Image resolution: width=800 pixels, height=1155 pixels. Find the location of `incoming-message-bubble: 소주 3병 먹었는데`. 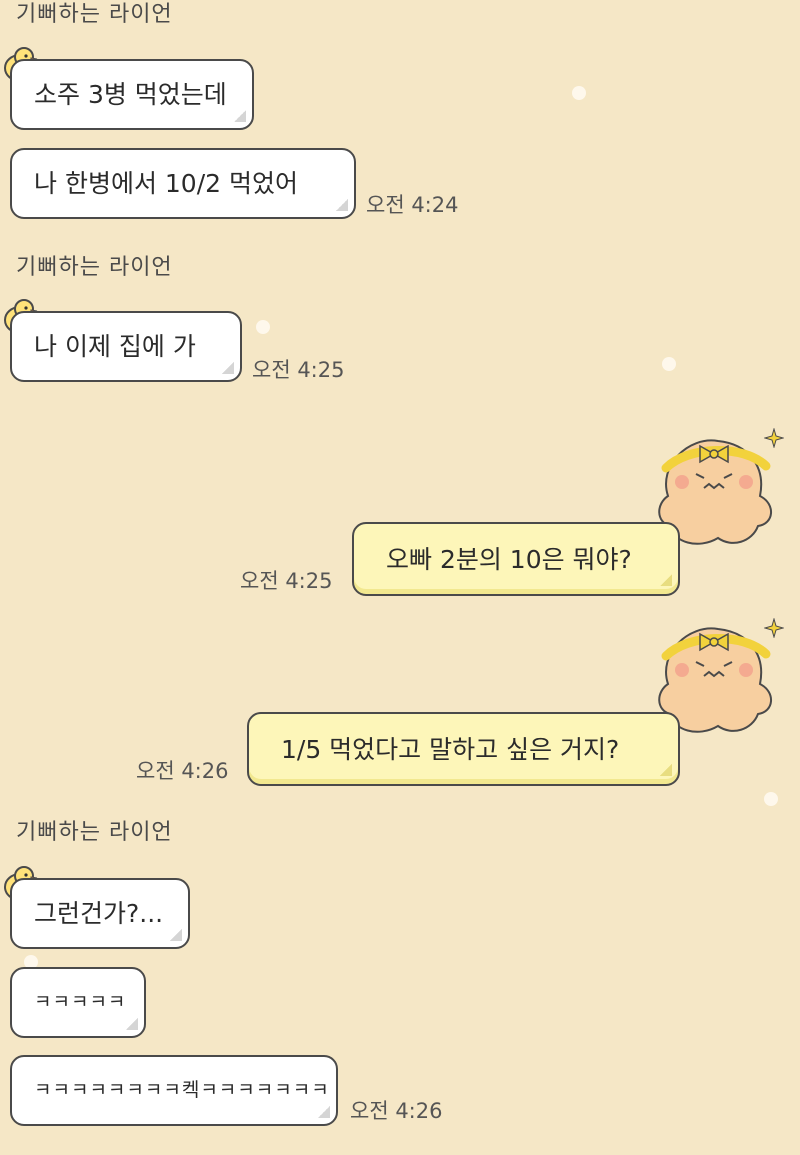

incoming-message-bubble: 소주 3병 먹었는데 is located at coordinates (132, 94).